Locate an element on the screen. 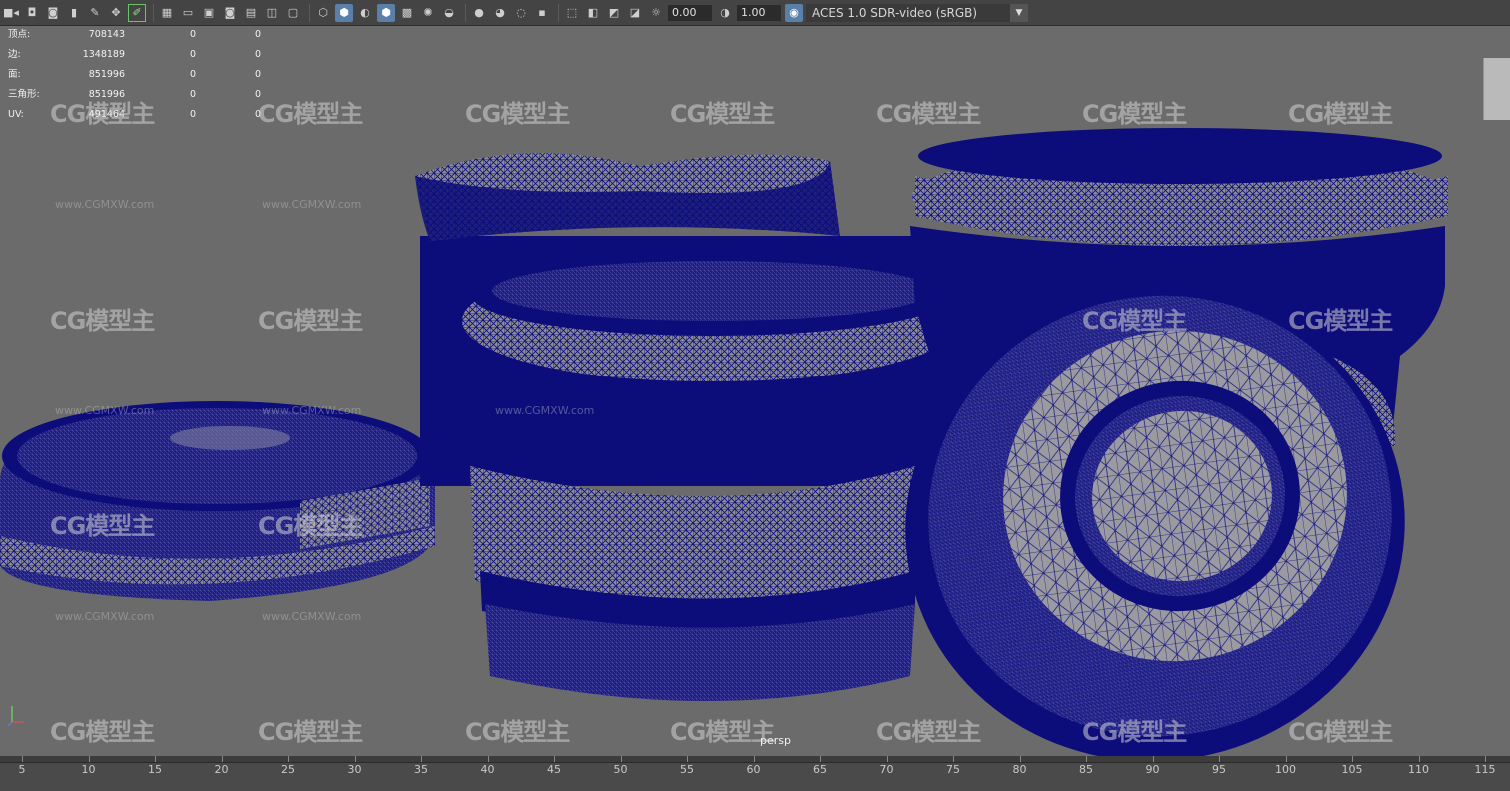 This screenshot has width=1510, height=791. film-gate-icon: ▭ is located at coordinates (188, 13).